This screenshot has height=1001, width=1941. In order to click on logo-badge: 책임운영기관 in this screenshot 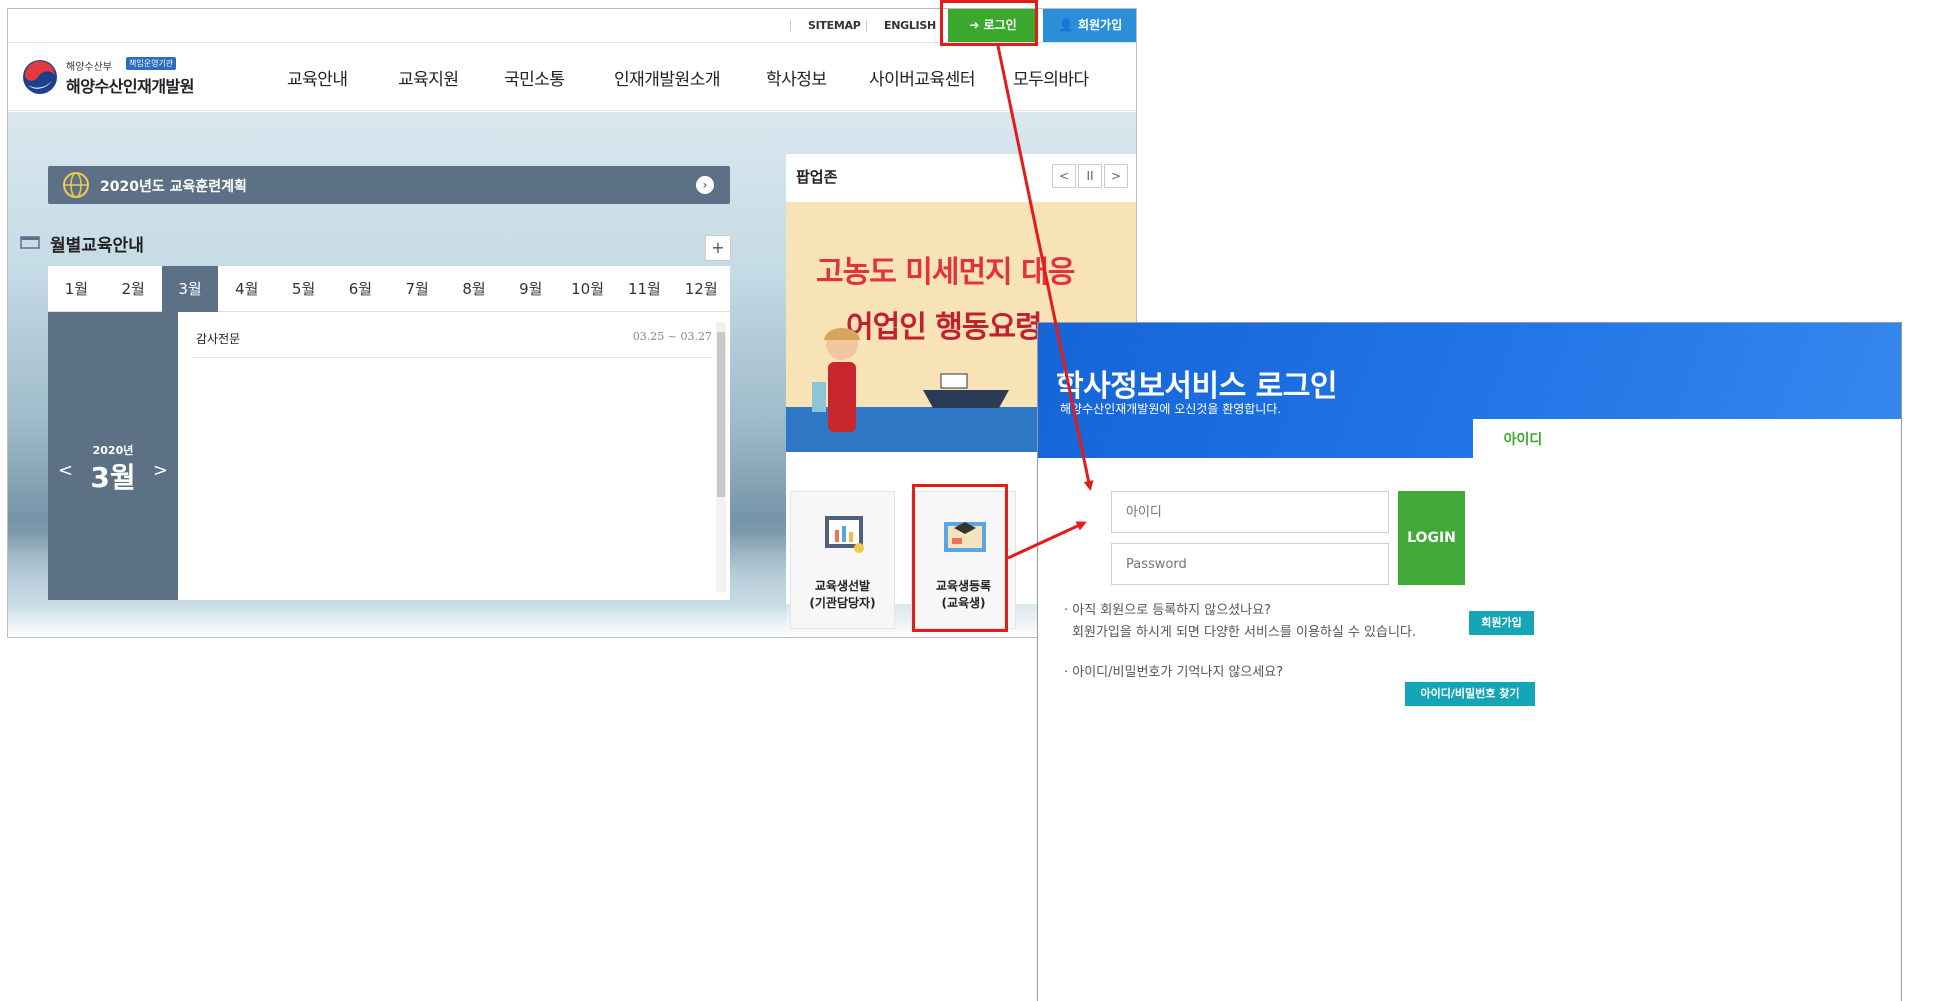, I will do `click(151, 63)`.